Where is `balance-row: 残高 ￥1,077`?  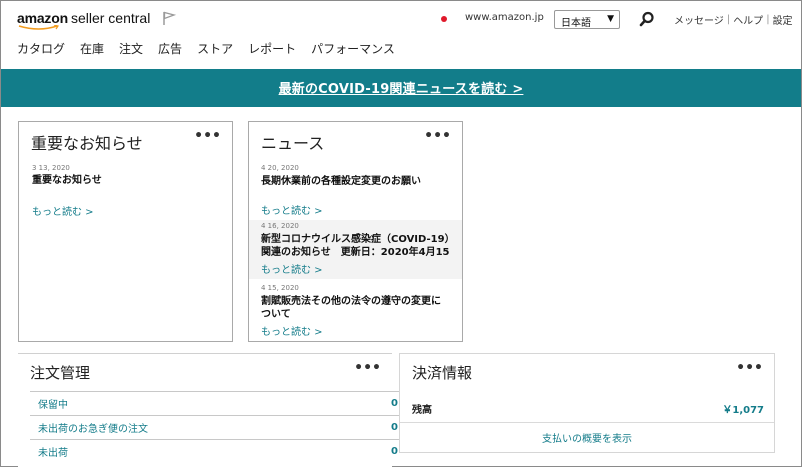
balance-row: 残高 ￥1,077 is located at coordinates (588, 408).